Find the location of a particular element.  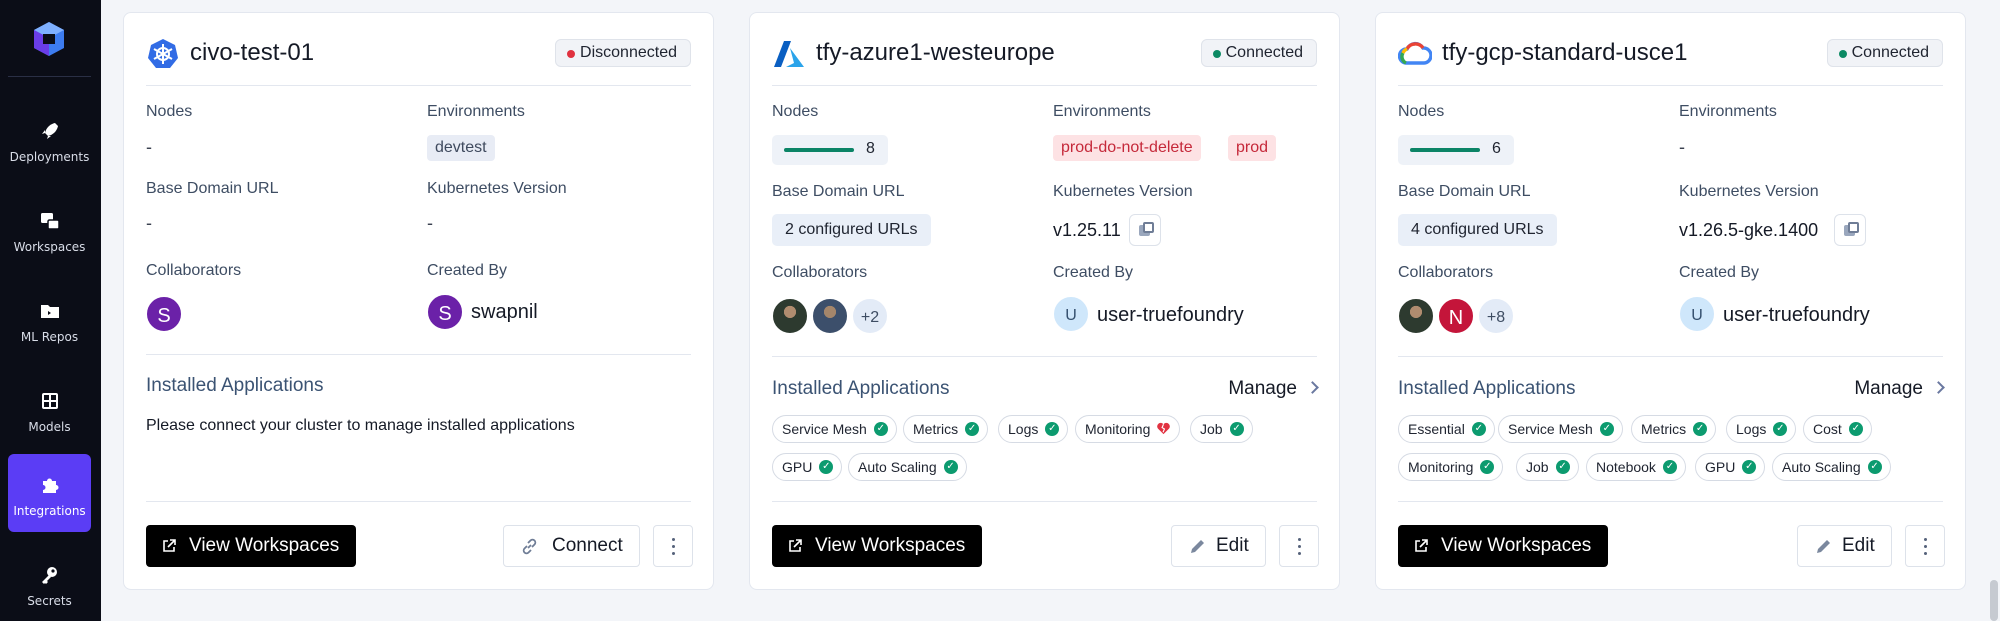

k8s-version-value: v1.26.5-gke.1400 is located at coordinates (1749, 230).